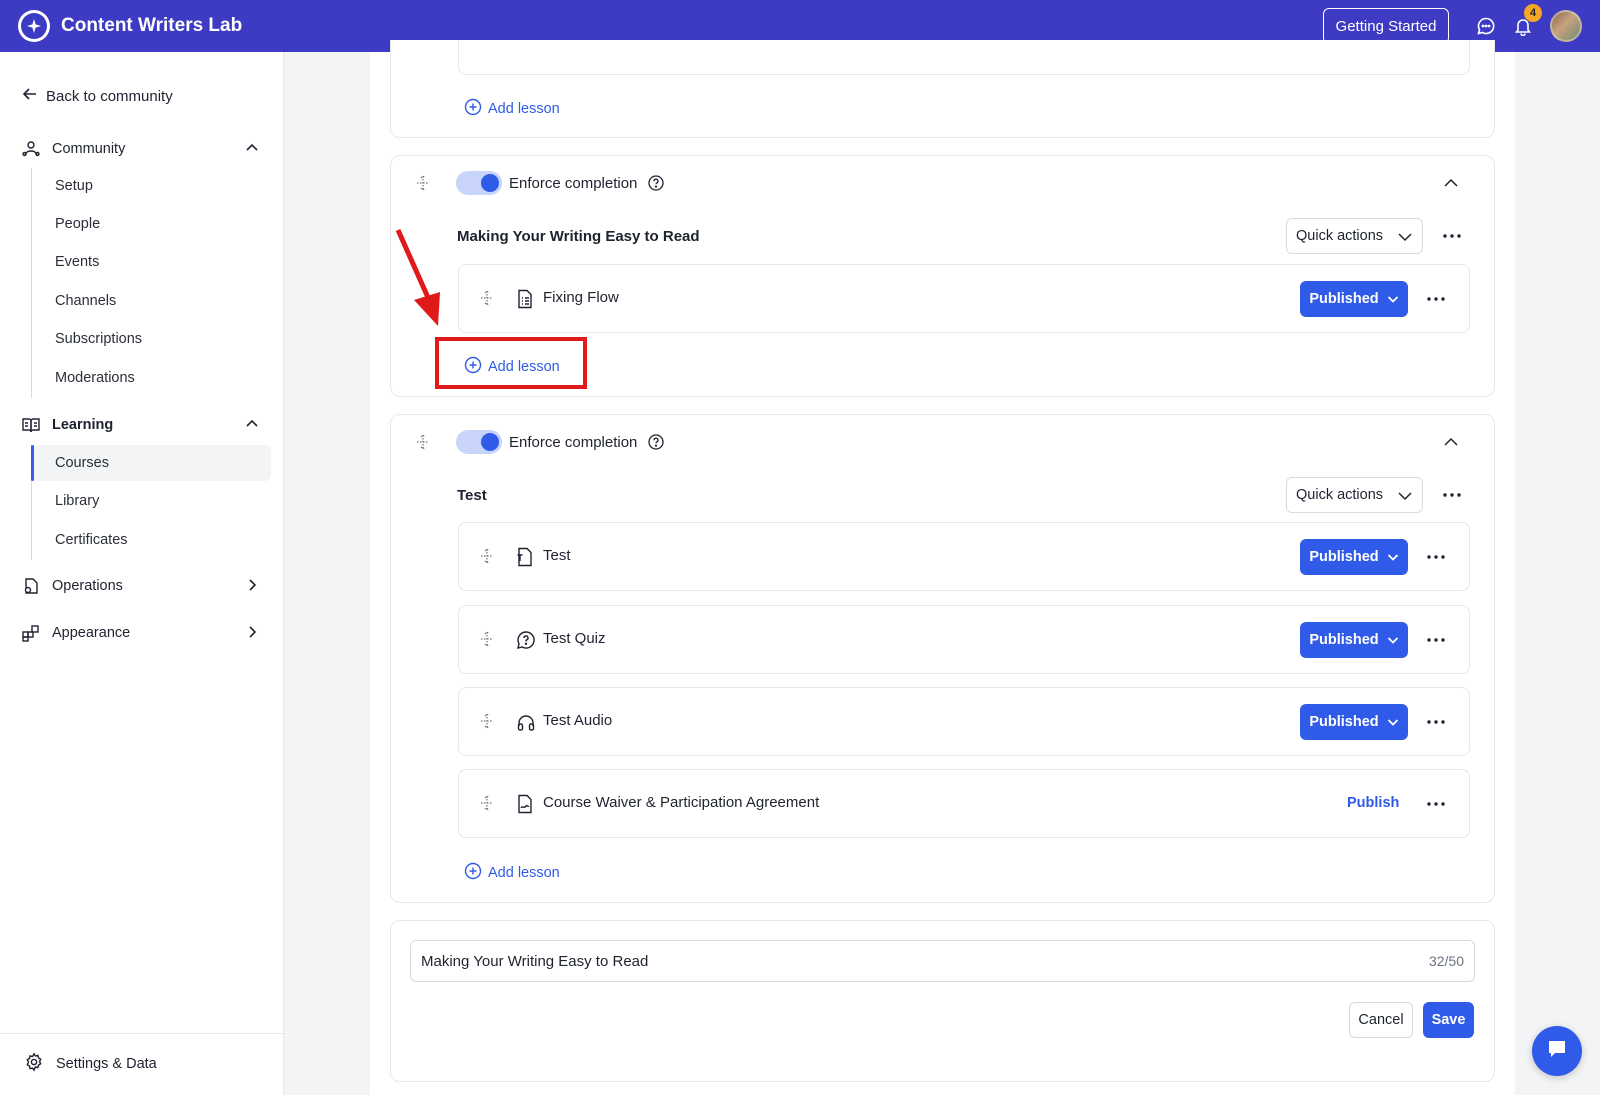  I want to click on app-logo, so click(34, 26).